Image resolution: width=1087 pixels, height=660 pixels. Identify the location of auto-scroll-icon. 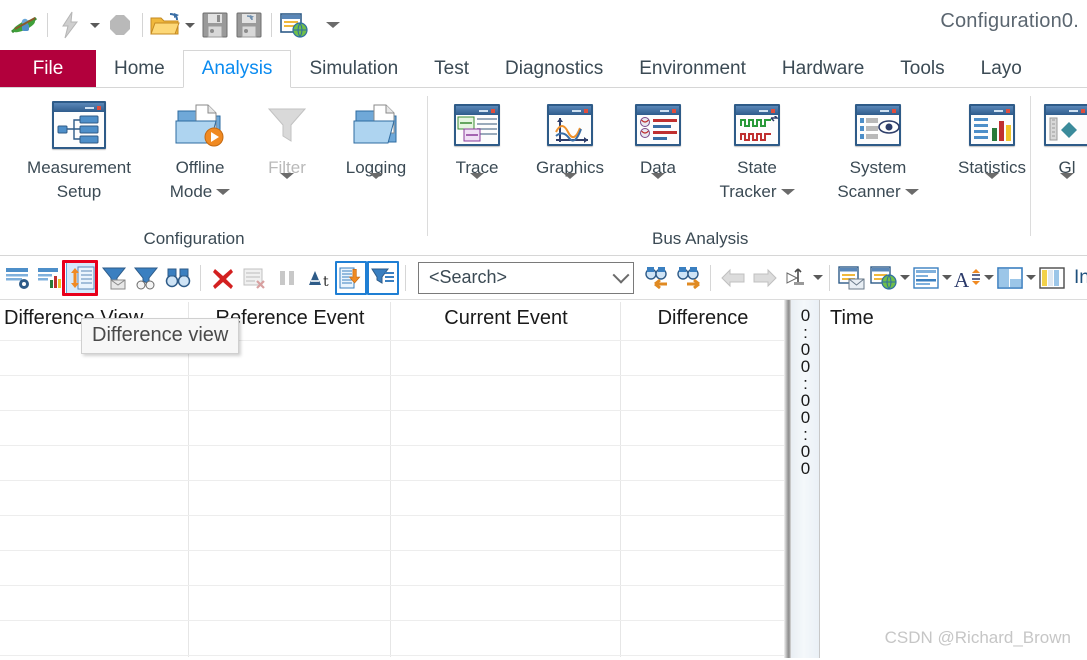
(351, 277).